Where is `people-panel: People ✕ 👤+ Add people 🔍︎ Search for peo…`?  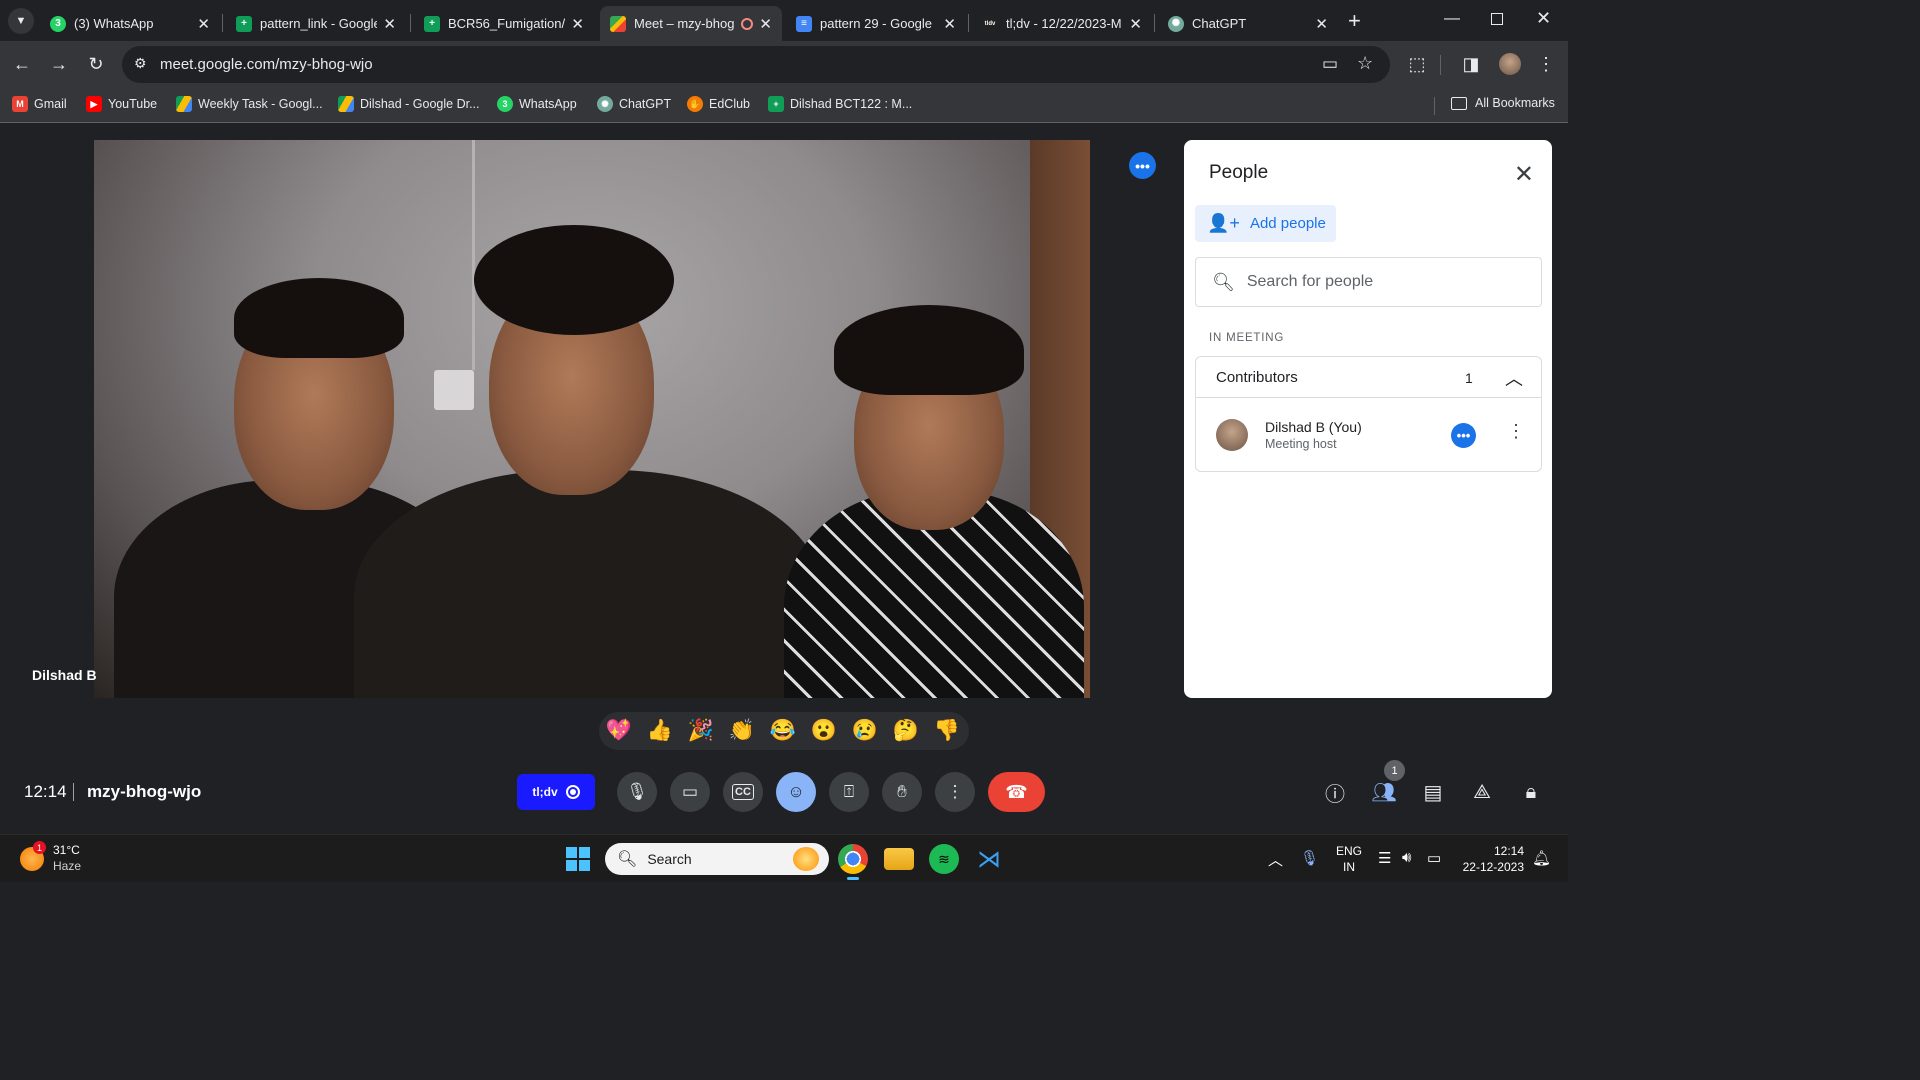 people-panel: People ✕ 👤+ Add people 🔍︎ Search for peo… is located at coordinates (1368, 419).